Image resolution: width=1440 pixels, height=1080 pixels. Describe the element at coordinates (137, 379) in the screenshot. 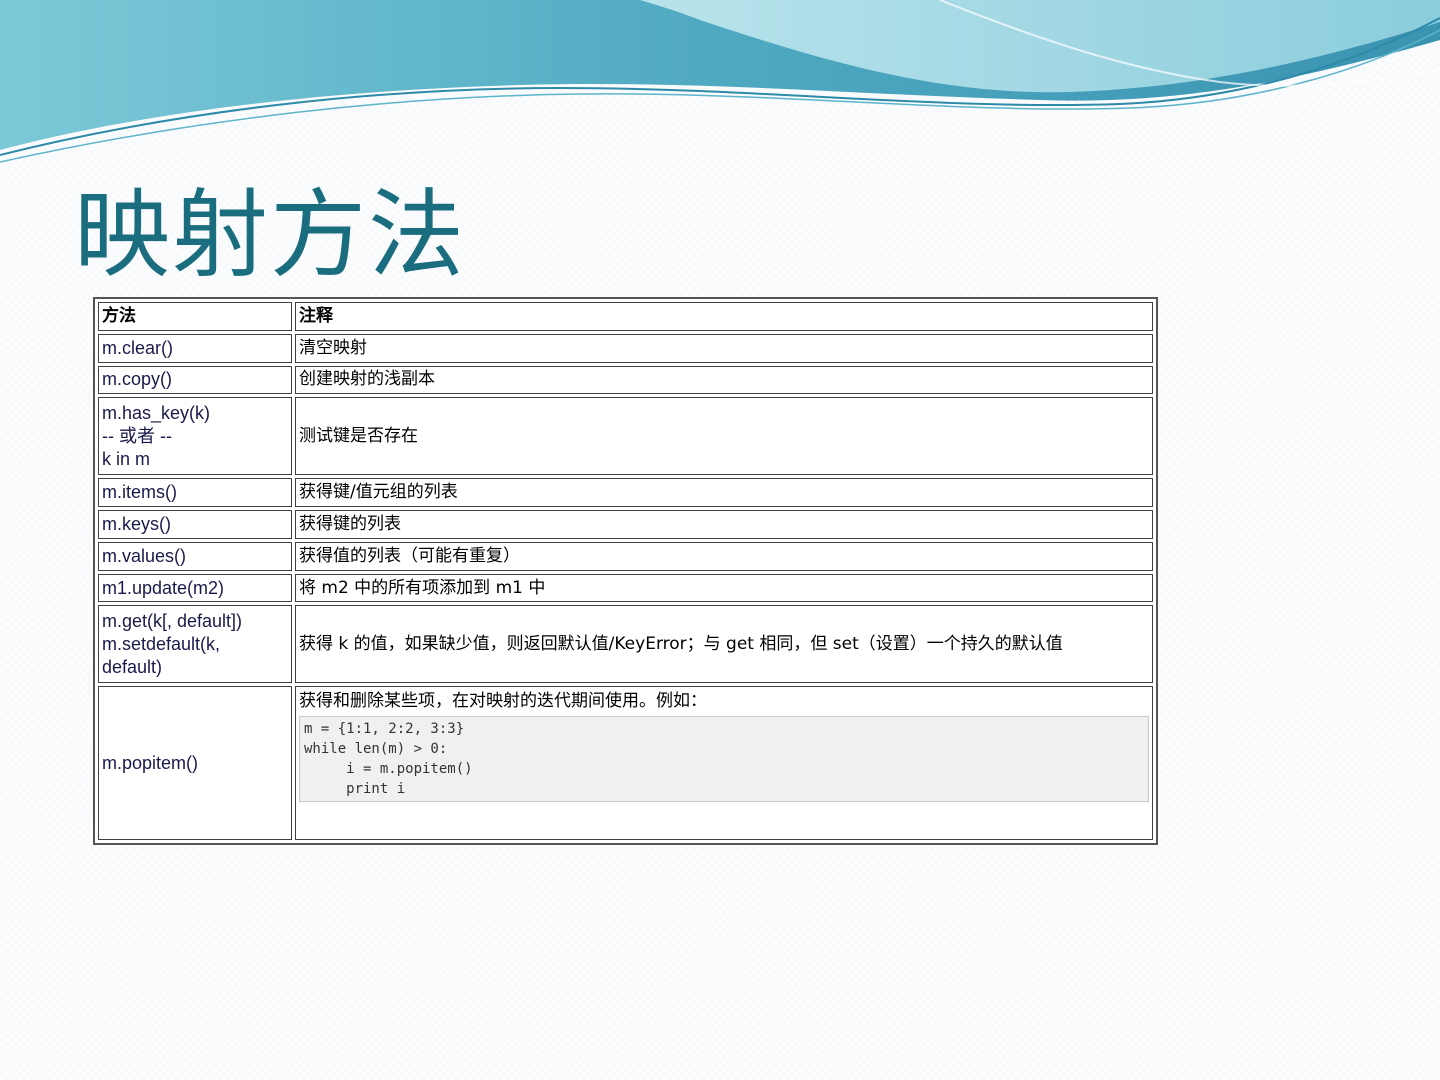

I see `method-line: m.copy()` at that location.